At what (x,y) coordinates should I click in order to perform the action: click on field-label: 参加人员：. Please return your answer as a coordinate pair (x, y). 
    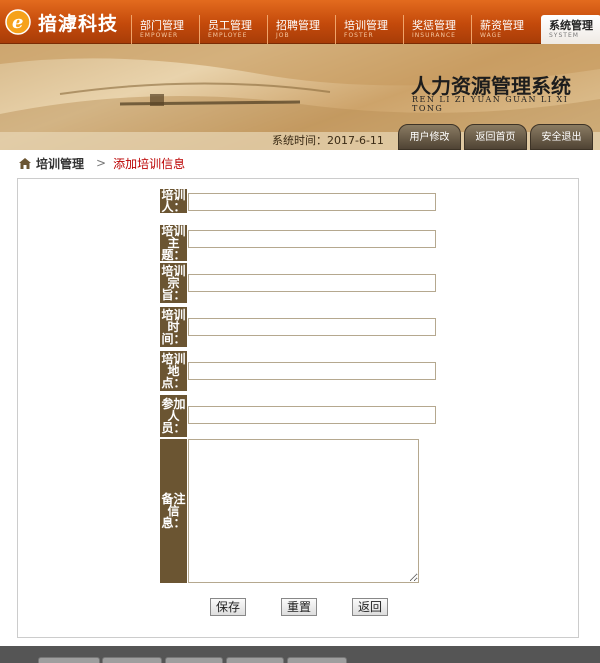
    Looking at the image, I should click on (173, 416).